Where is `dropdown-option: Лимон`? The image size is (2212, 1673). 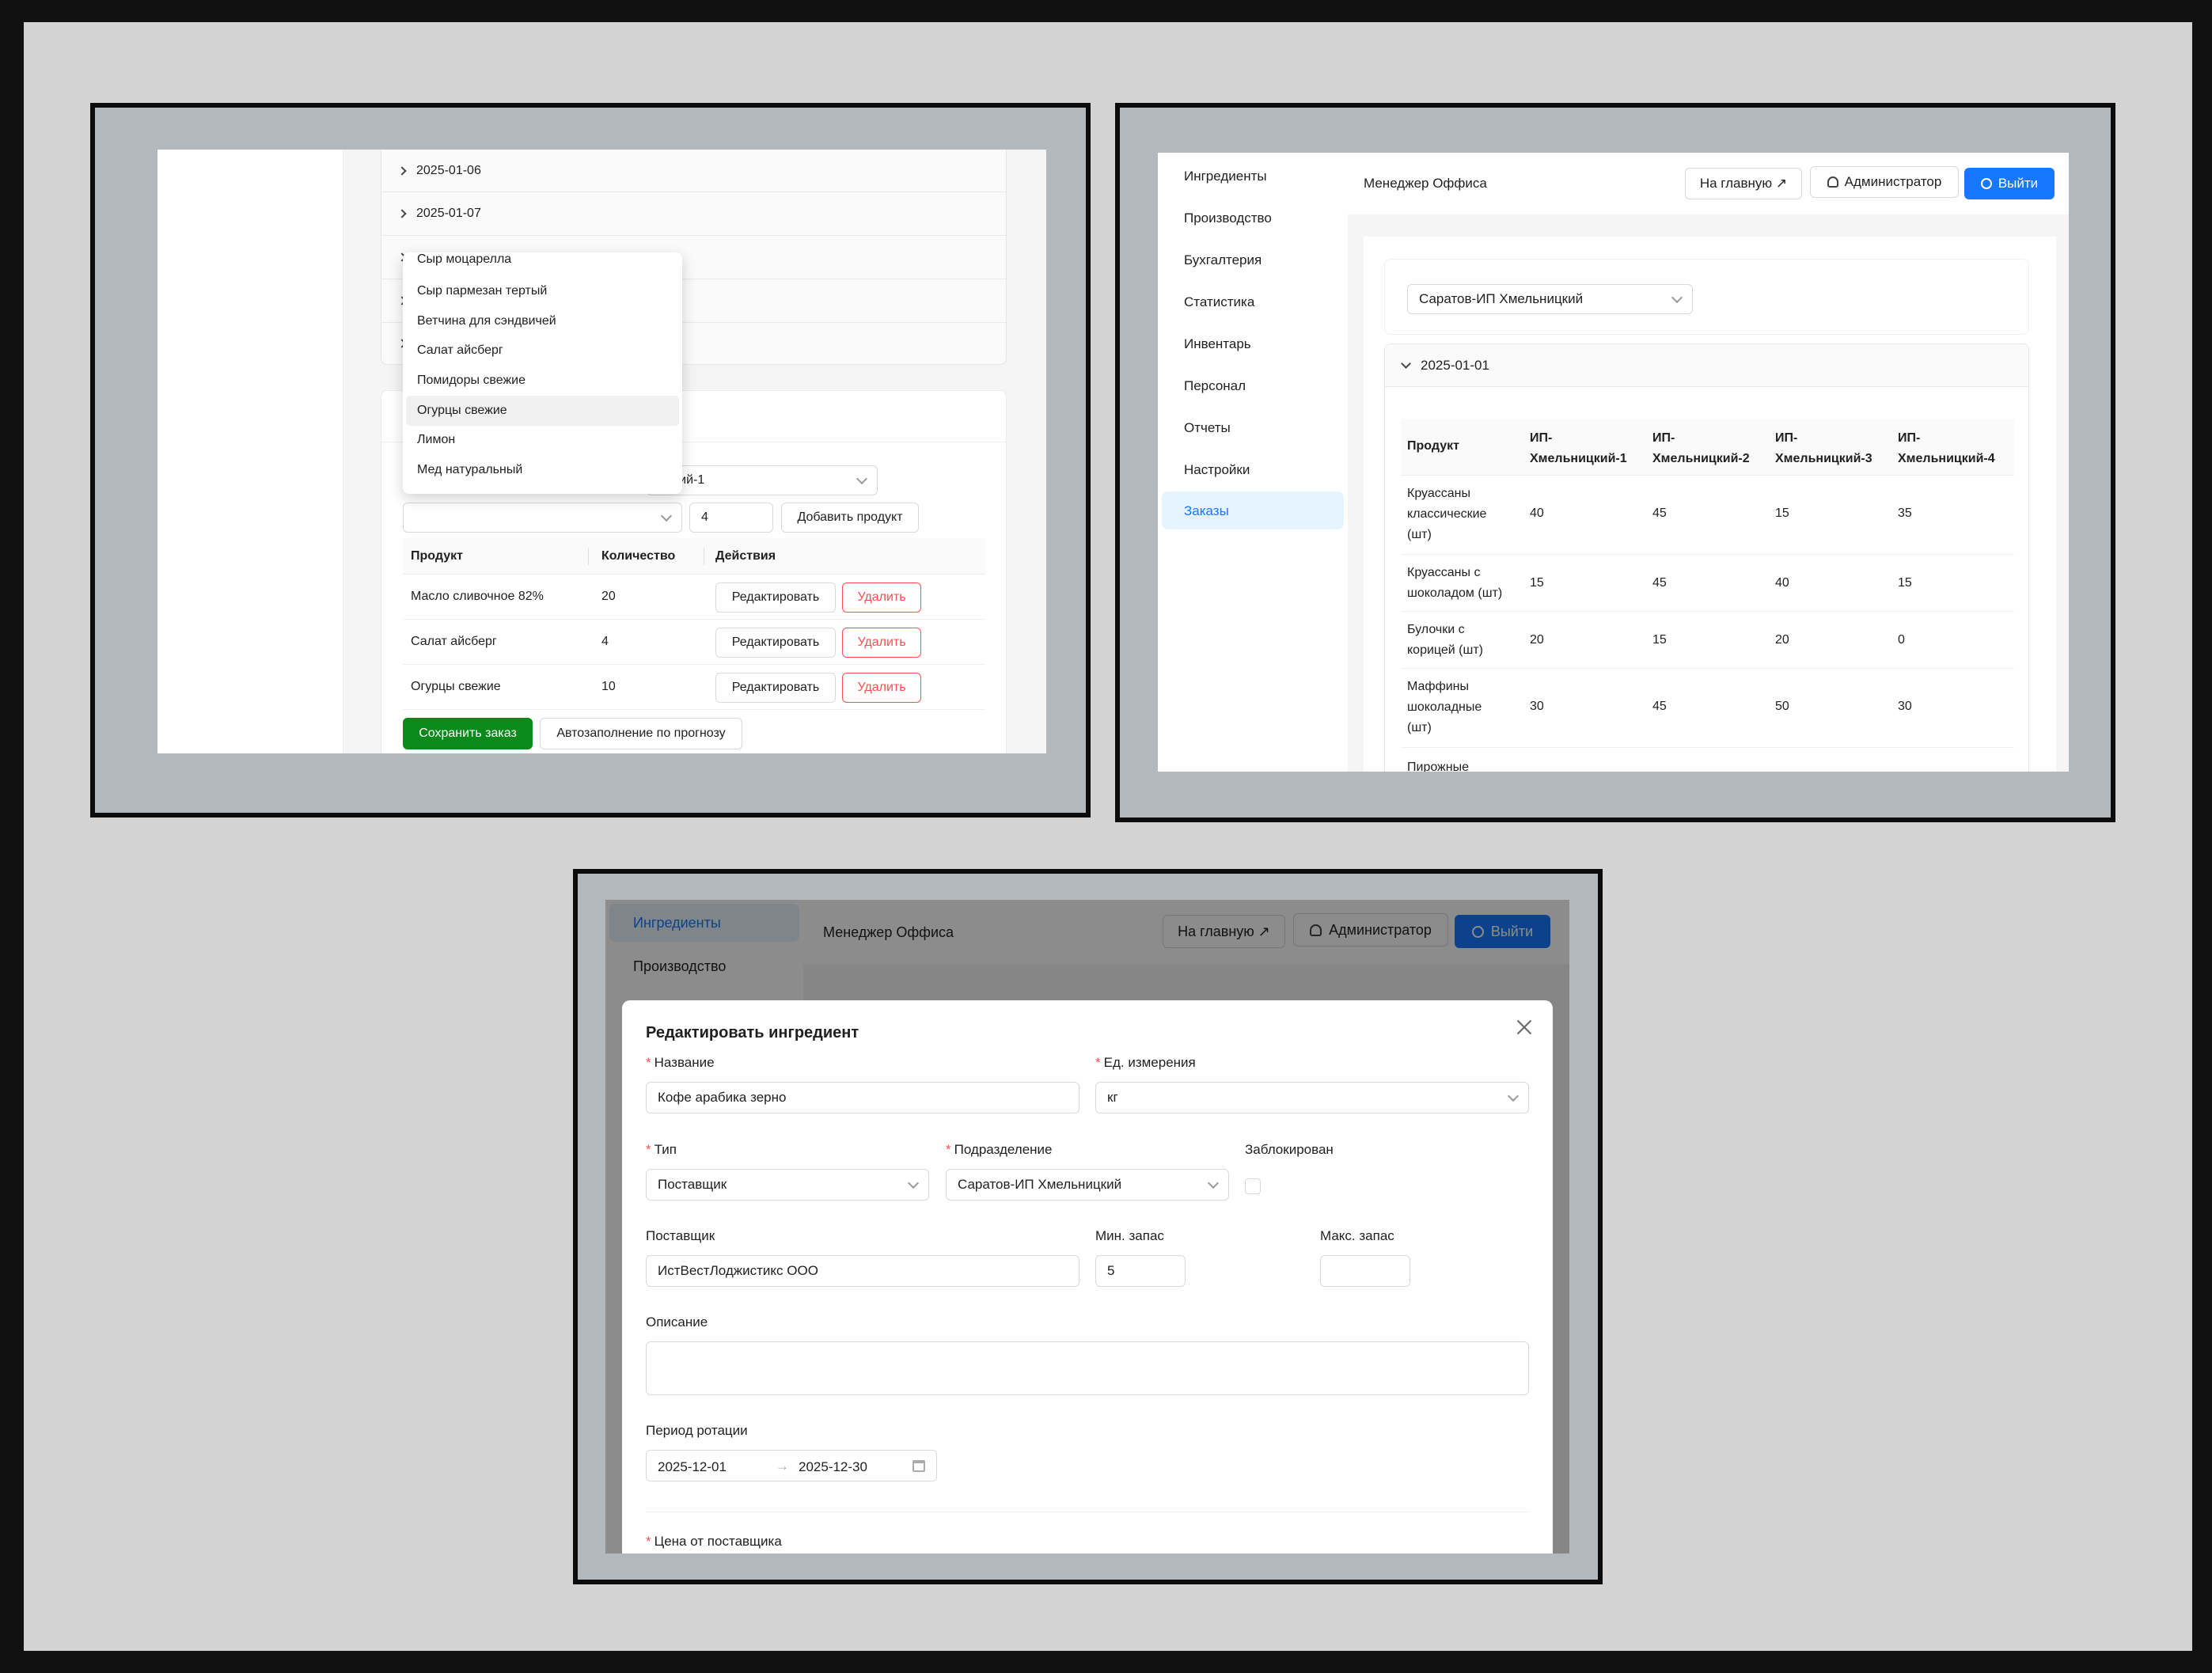 dropdown-option: Лимон is located at coordinates (436, 440).